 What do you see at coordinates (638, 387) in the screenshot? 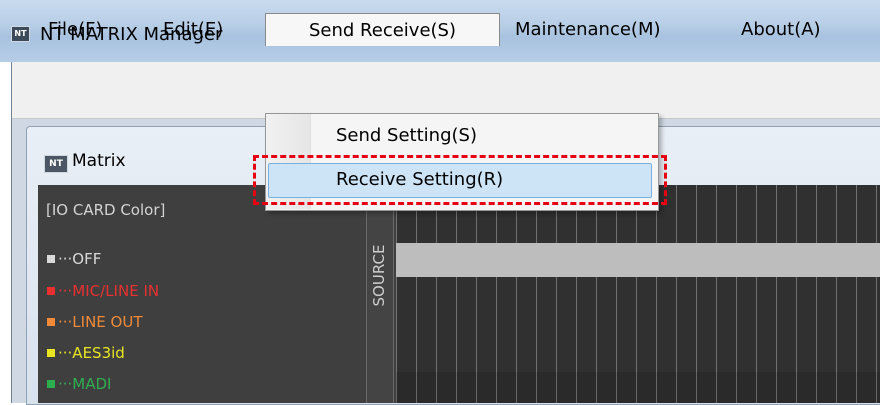
I see `matrix-grid-row-dark` at bounding box center [638, 387].